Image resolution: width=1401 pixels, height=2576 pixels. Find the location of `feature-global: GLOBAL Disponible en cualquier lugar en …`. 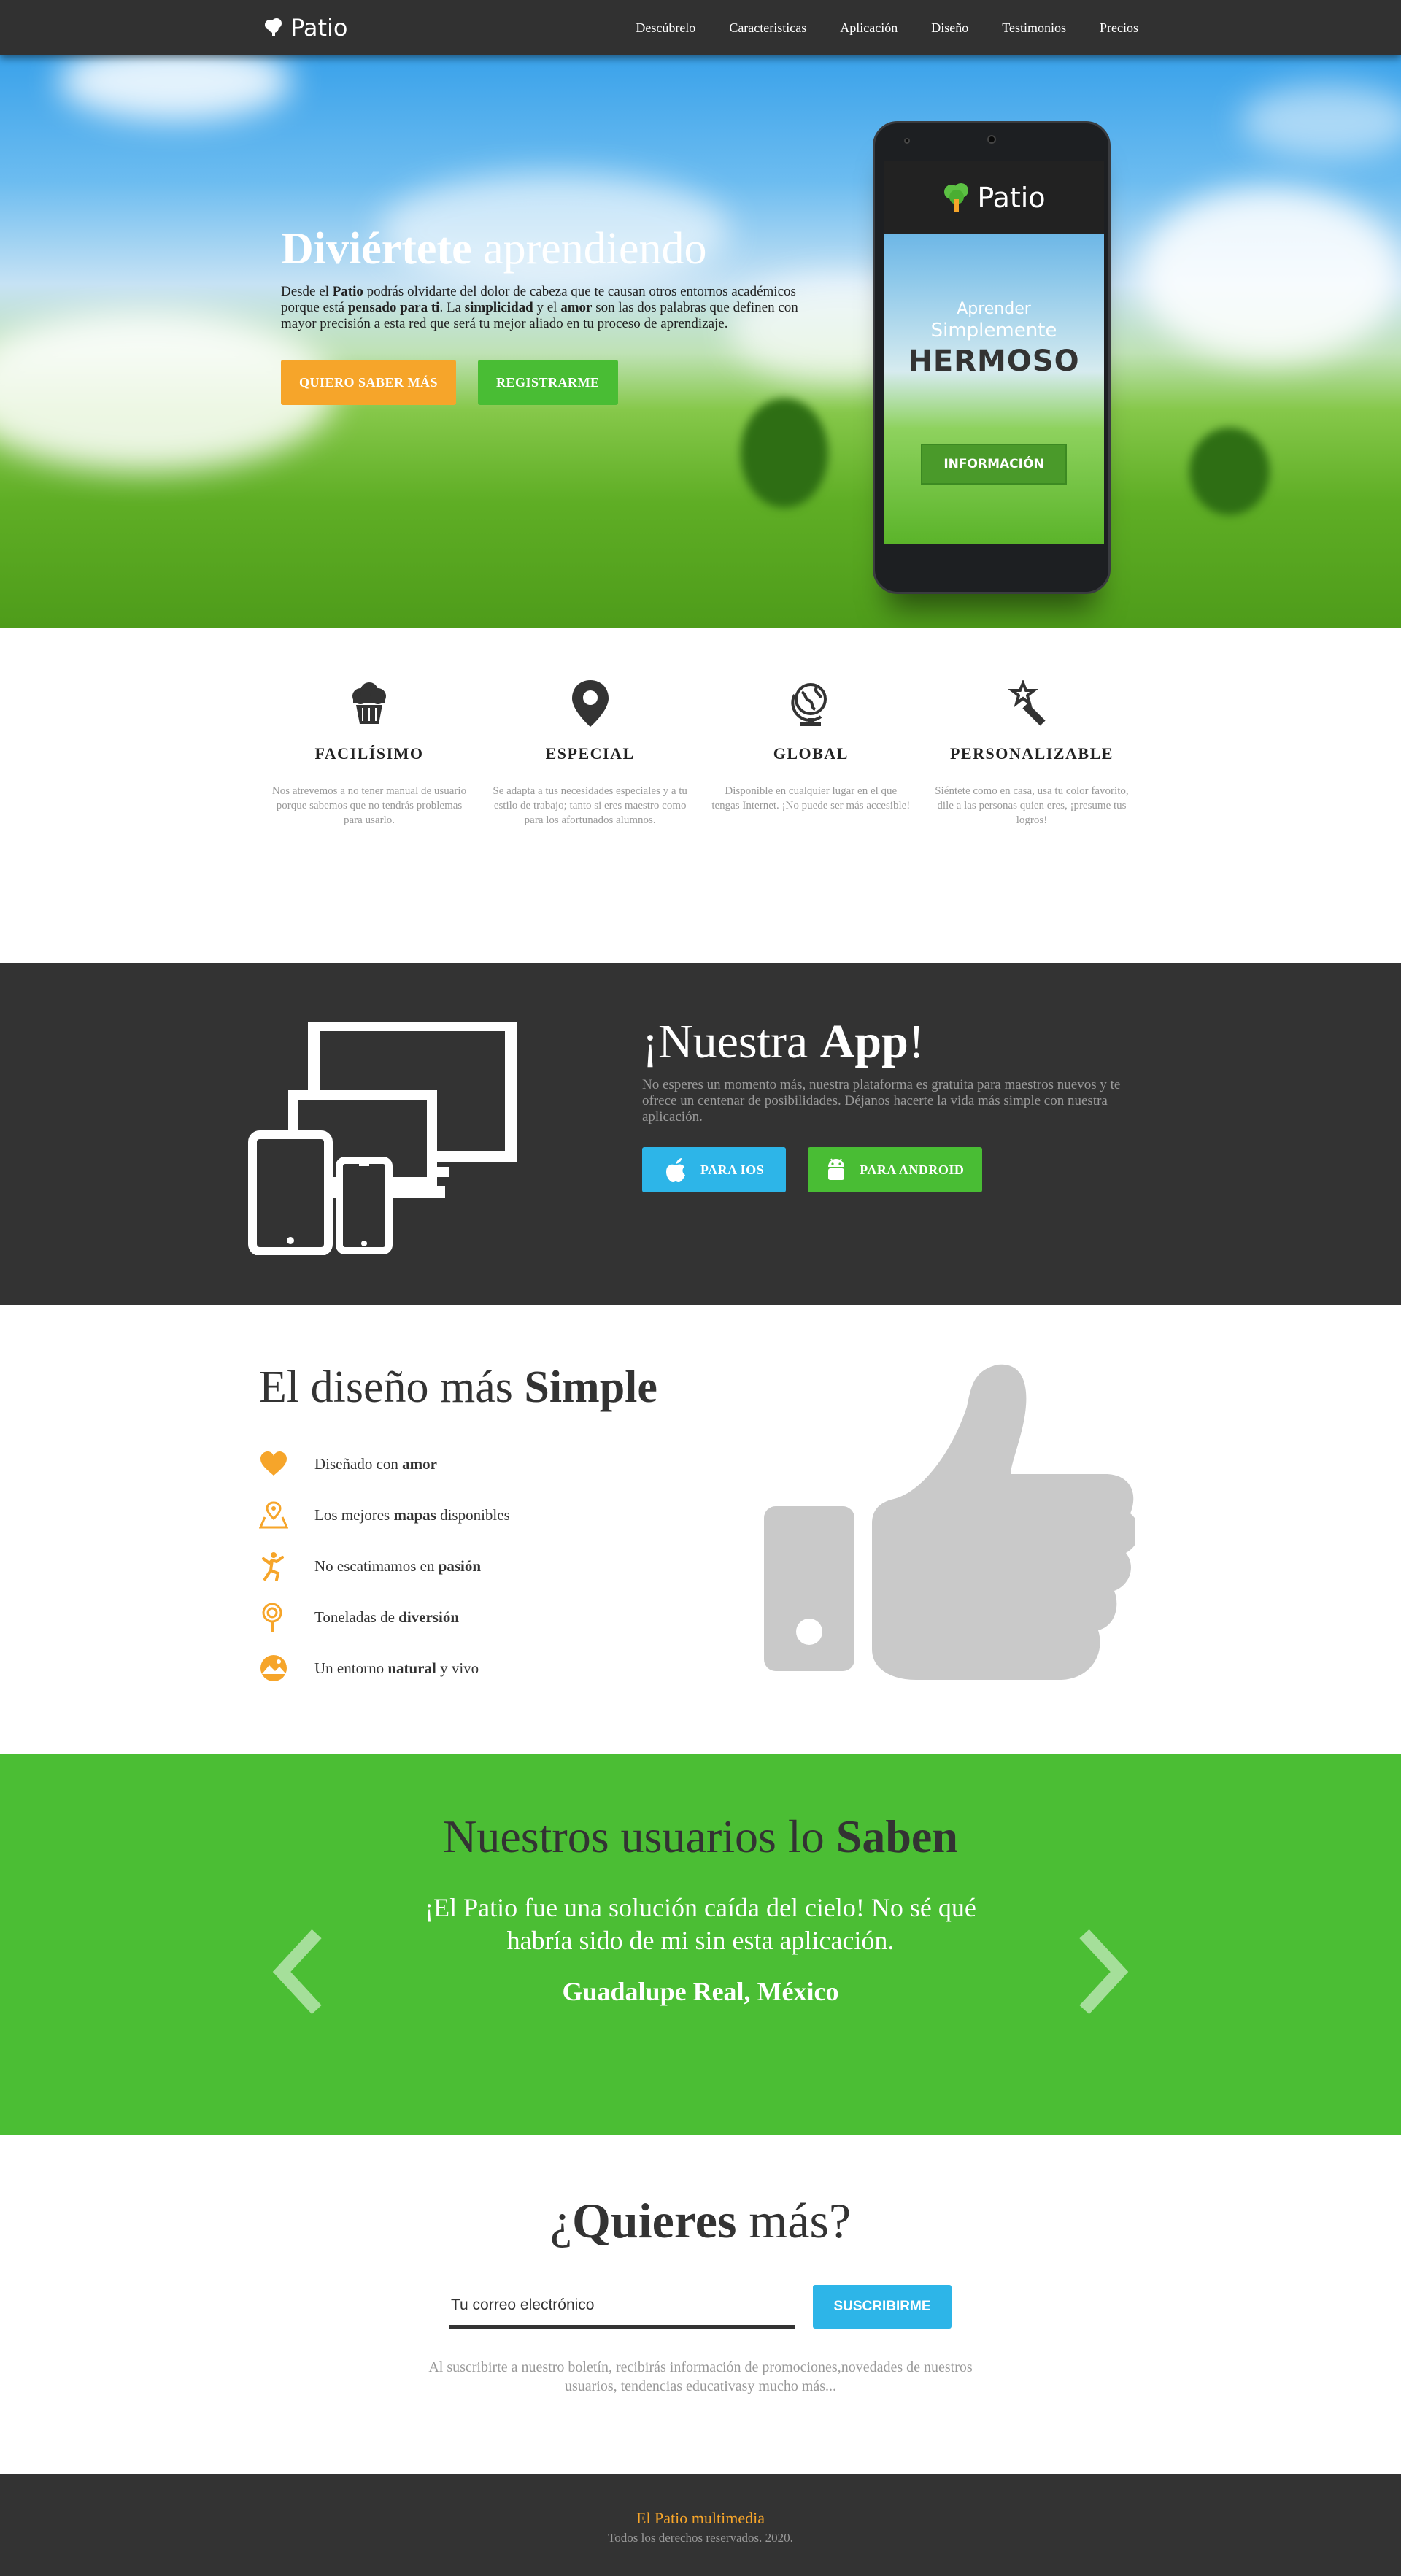

feature-global: GLOBAL Disponible en cualquier lugar en … is located at coordinates (810, 753).